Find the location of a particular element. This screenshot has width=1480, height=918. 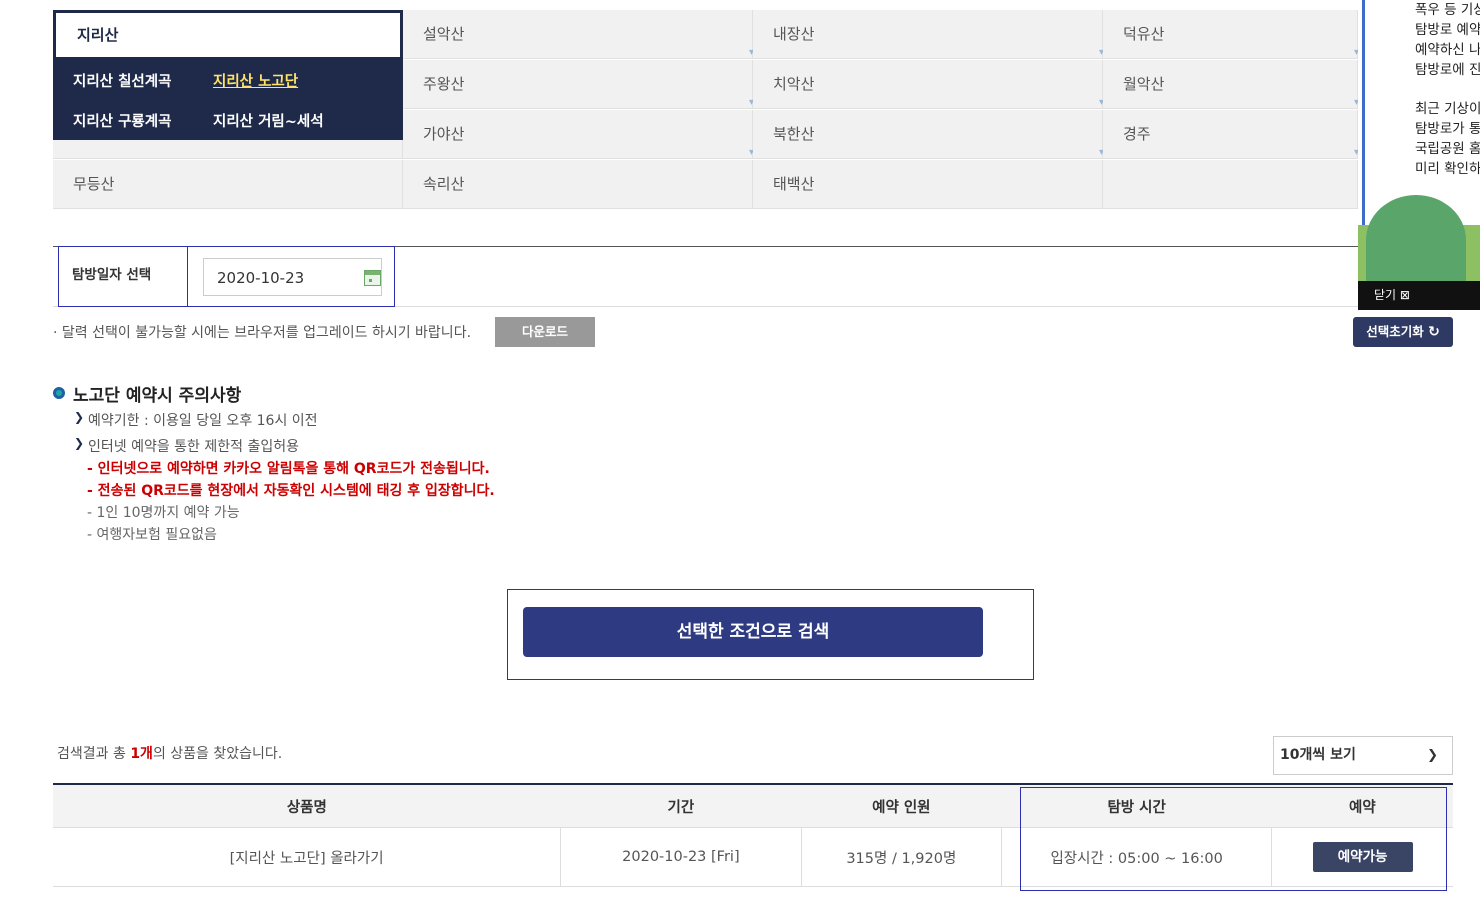

per-page-select: 10개씩 보기 ❯ is located at coordinates (1363, 755).